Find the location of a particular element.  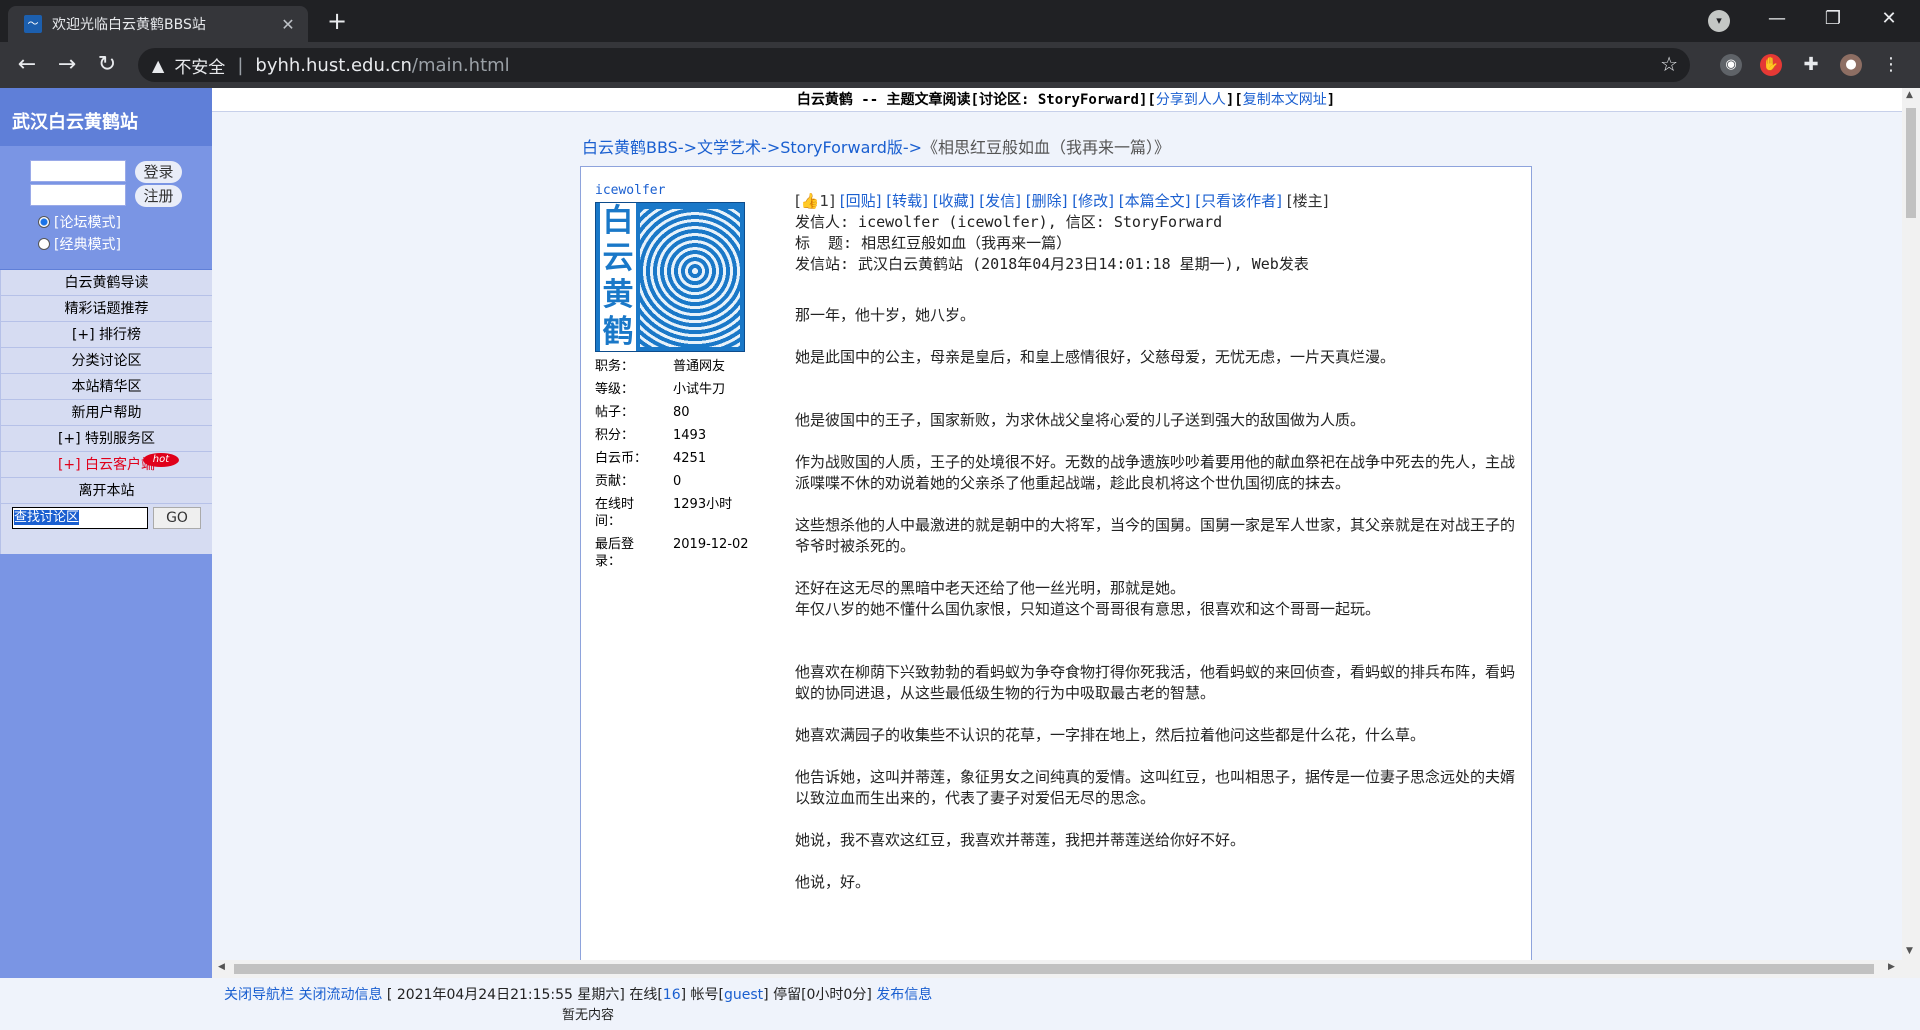

mode-classic-radio: [经典模式] is located at coordinates (79, 244).